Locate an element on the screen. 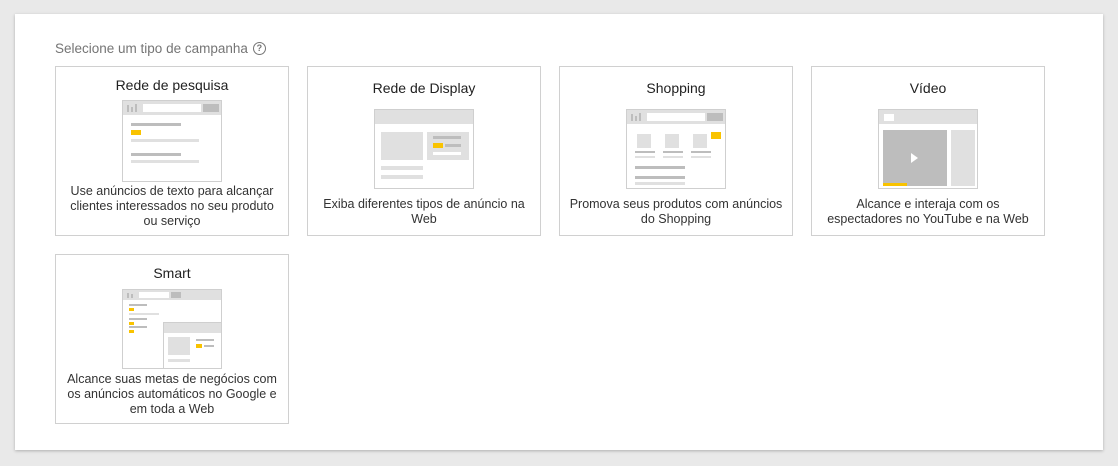 Image resolution: width=1118 pixels, height=466 pixels. video-illustration-icon is located at coordinates (928, 149).